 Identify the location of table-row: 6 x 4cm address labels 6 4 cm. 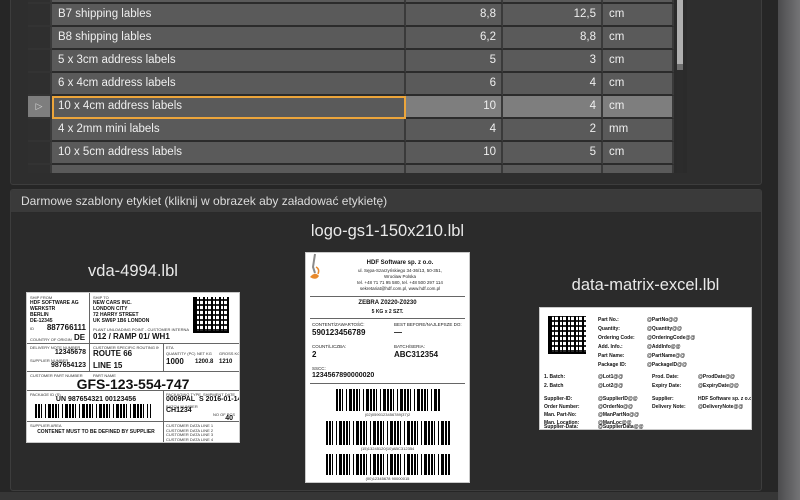
(351, 84).